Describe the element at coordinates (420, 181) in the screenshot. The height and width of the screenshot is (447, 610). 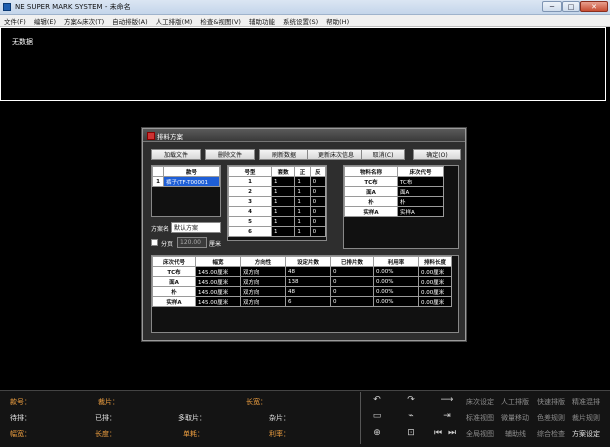
I see `material-bed-code: TC布` at that location.